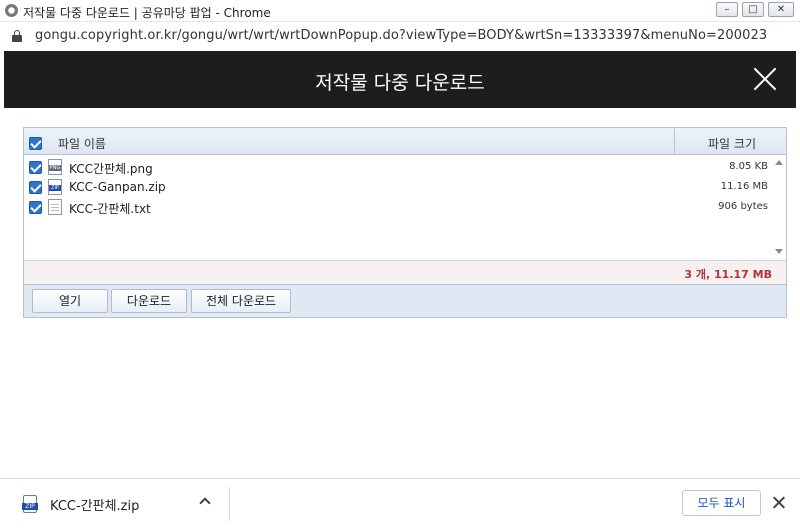 Image resolution: width=800 pixels, height=530 pixels. I want to click on popup-title: 저작물 다중 다운로드, so click(400, 83).